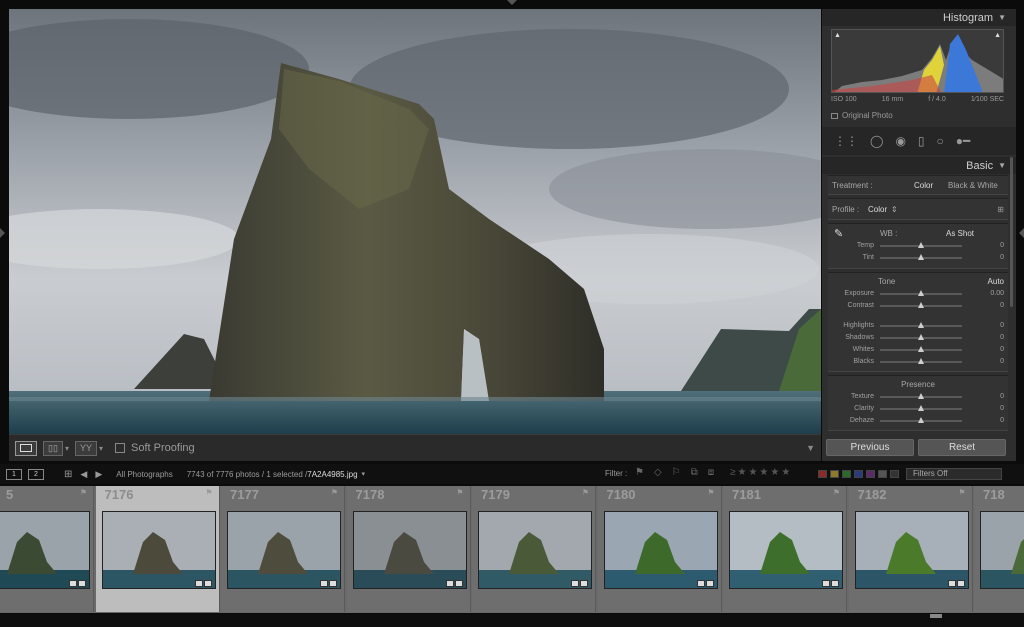  Describe the element at coordinates (877, 210) in the screenshot. I see `profile-select: Color` at that location.